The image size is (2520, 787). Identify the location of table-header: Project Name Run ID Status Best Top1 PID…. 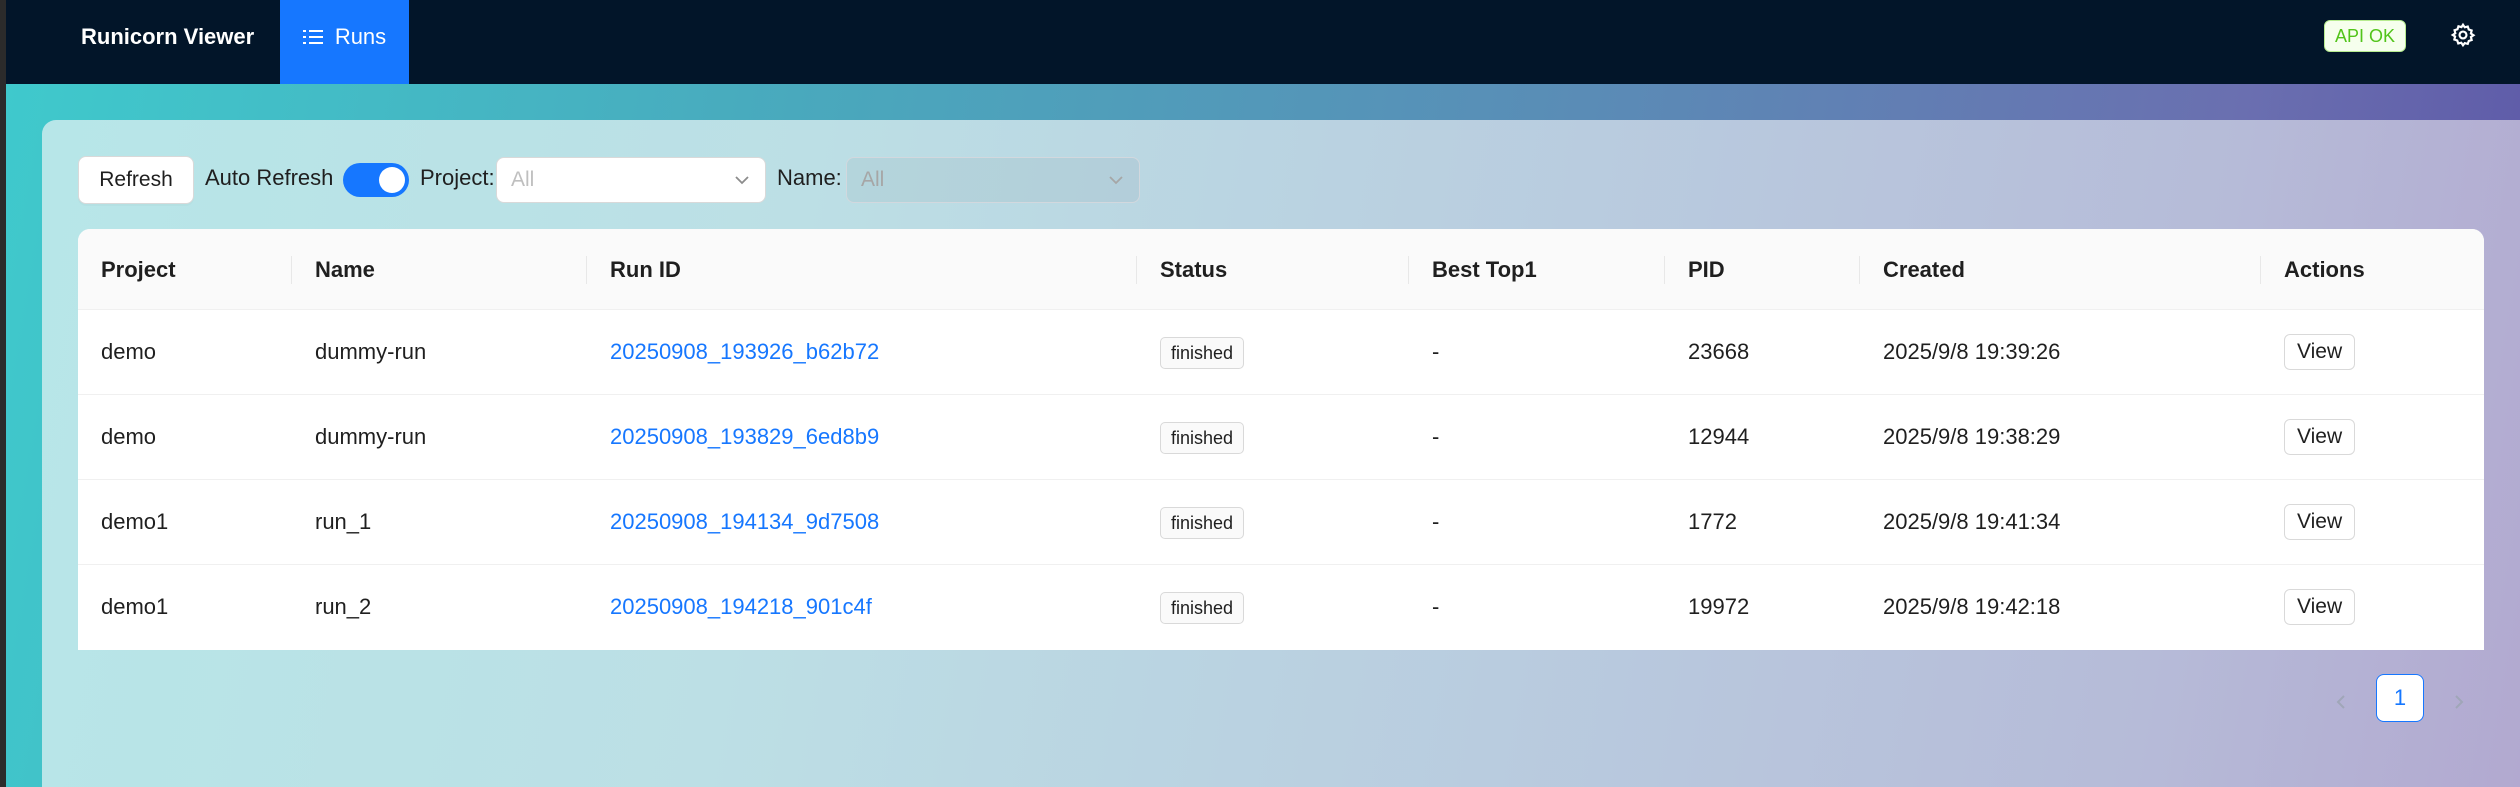
(1281, 269).